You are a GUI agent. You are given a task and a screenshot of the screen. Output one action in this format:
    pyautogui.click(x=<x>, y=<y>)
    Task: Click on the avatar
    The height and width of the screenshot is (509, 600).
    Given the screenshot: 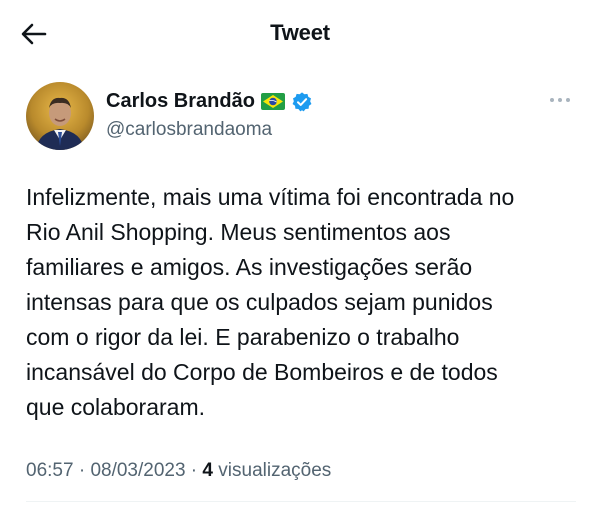 What is the action you would take?
    pyautogui.click(x=60, y=116)
    